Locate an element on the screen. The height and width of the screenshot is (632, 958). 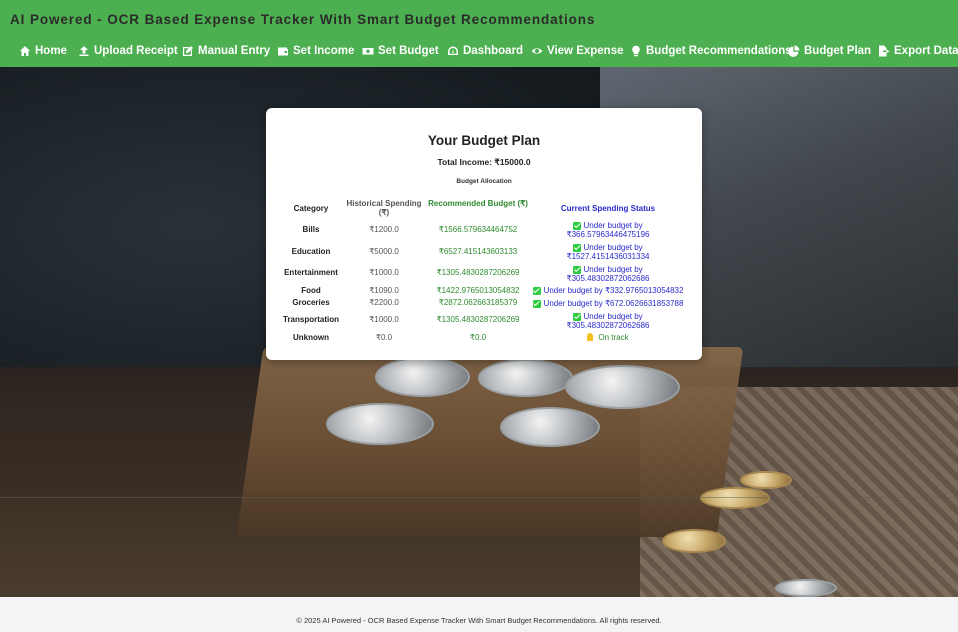
upload-icon is located at coordinates (84, 51).